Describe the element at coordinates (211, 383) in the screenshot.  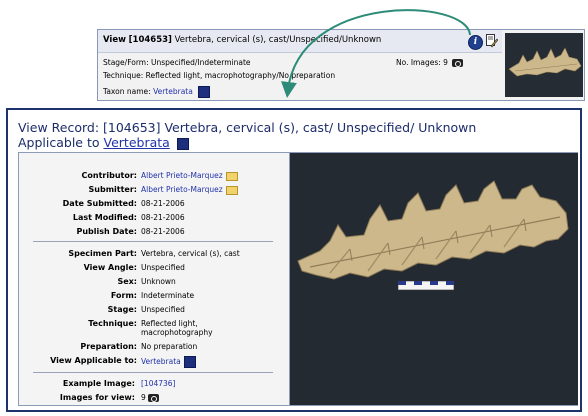
I see `example-image-value: [104736]` at that location.